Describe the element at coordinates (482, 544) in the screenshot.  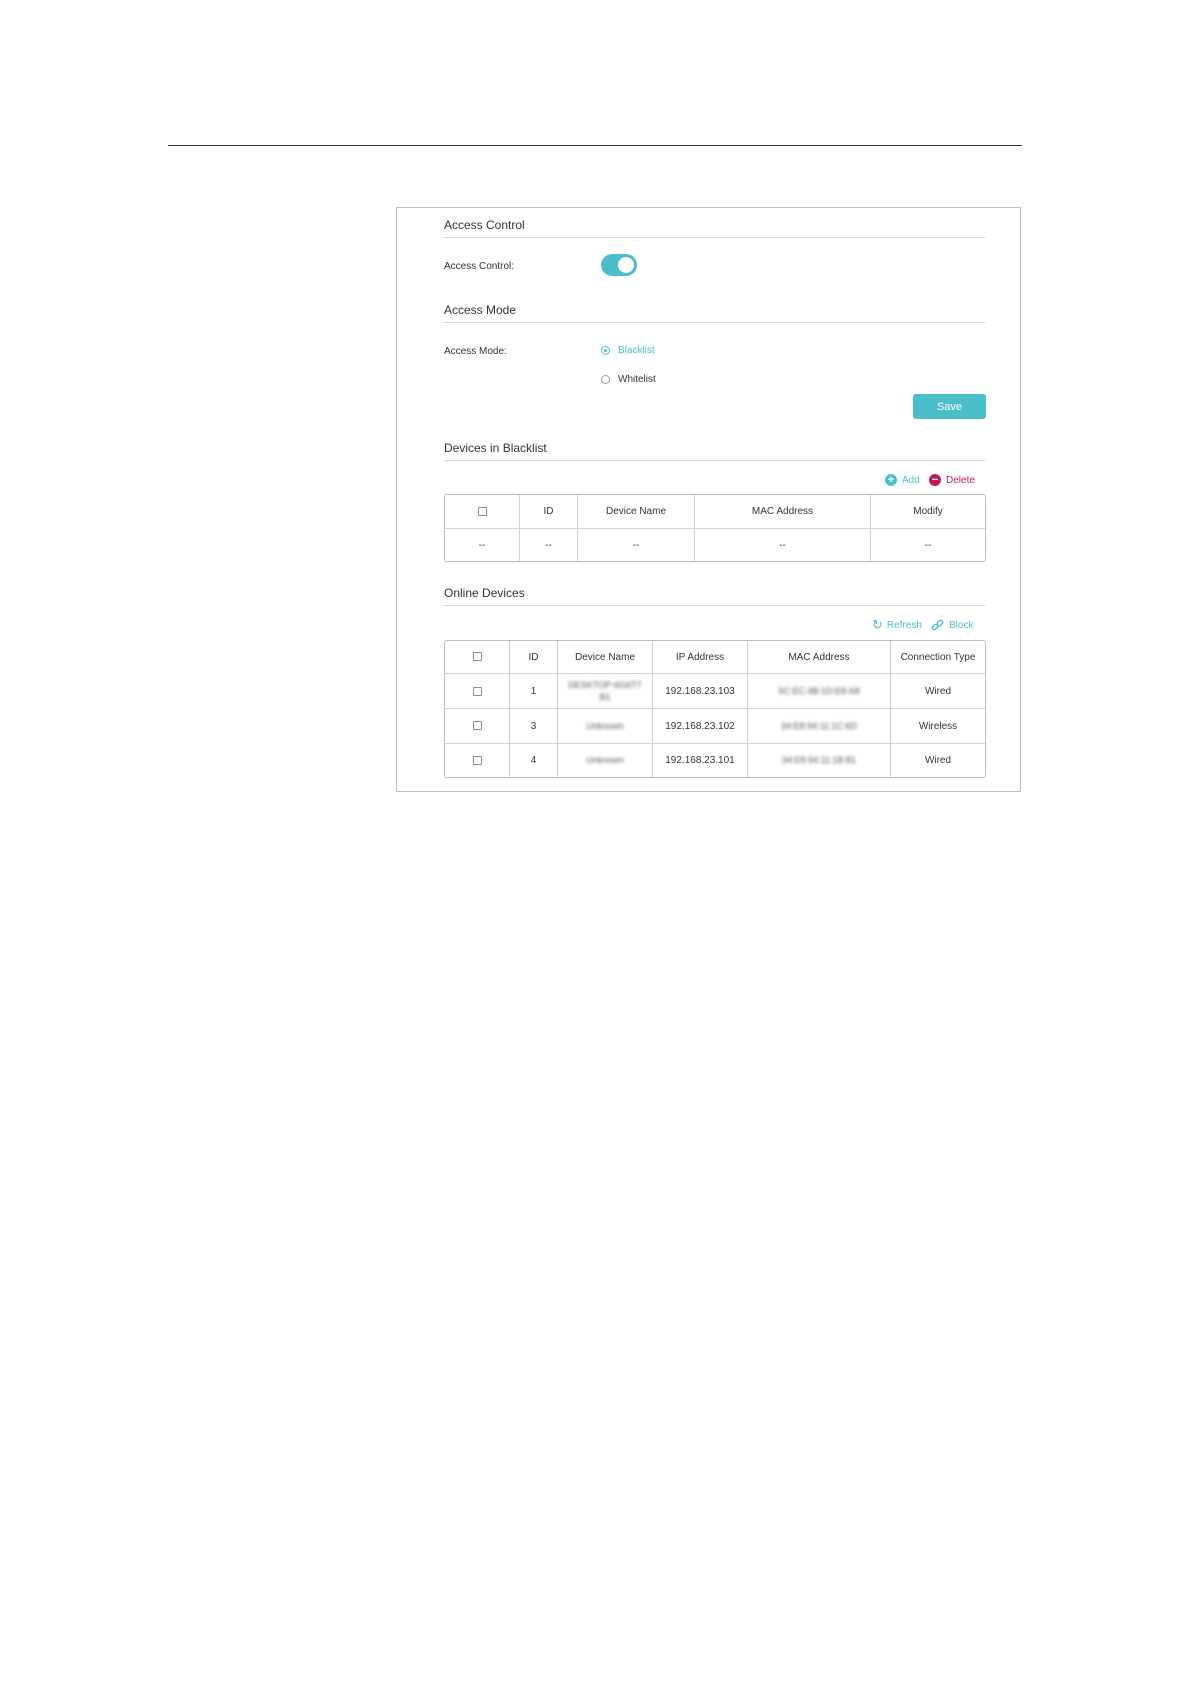
I see `cell-checkbox: --` at that location.